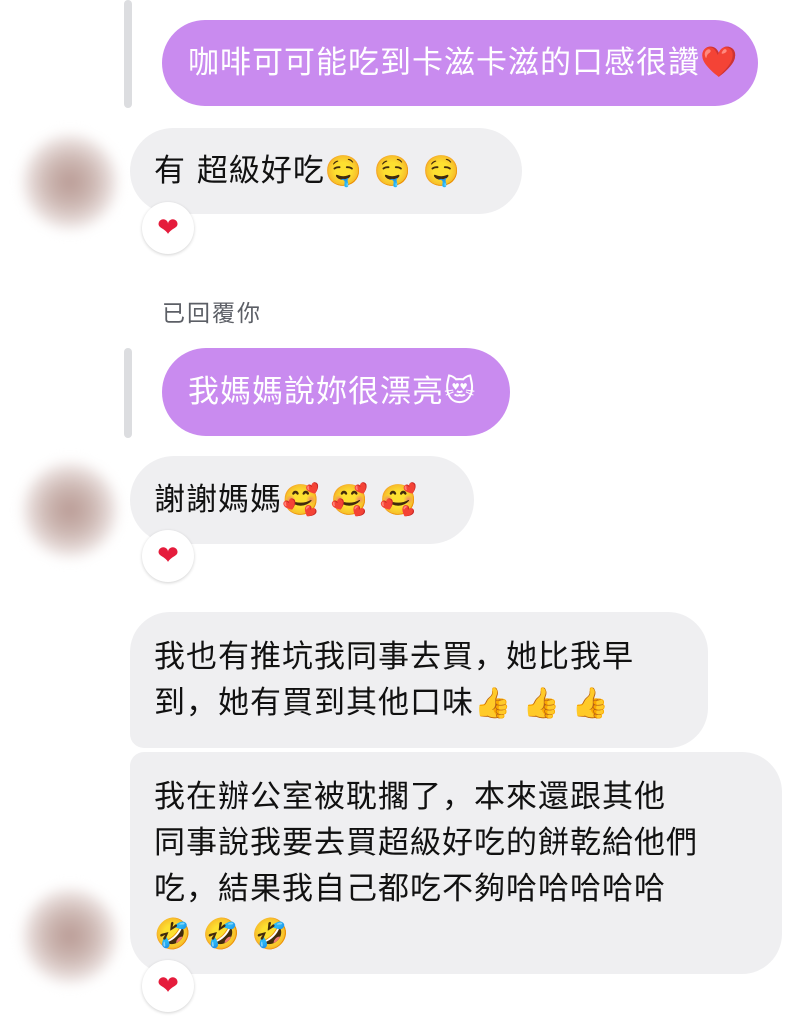 The width and height of the screenshot is (800, 1020). I want to click on outgoing-message-bubble: 咖啡可可能吃到卡滋卡滋的口感很讚 ❤️, so click(460, 63).